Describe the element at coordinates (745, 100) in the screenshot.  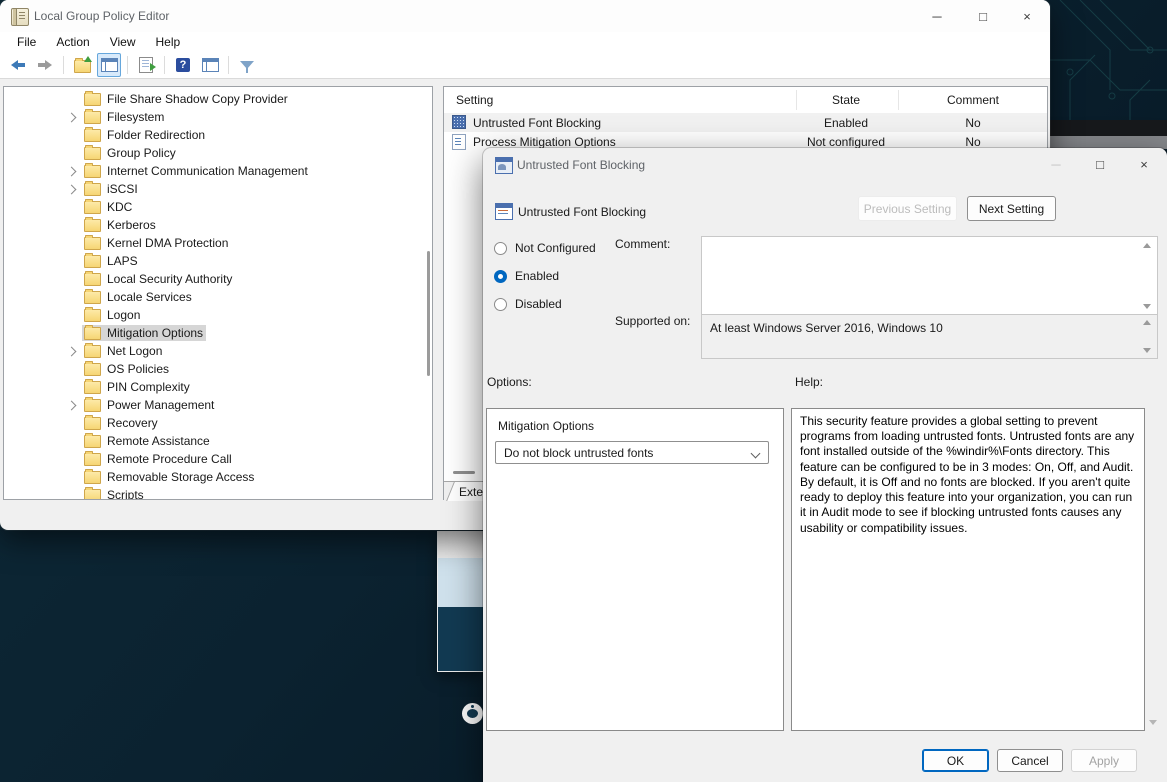
I see `list-header: Setting State Comment` at that location.